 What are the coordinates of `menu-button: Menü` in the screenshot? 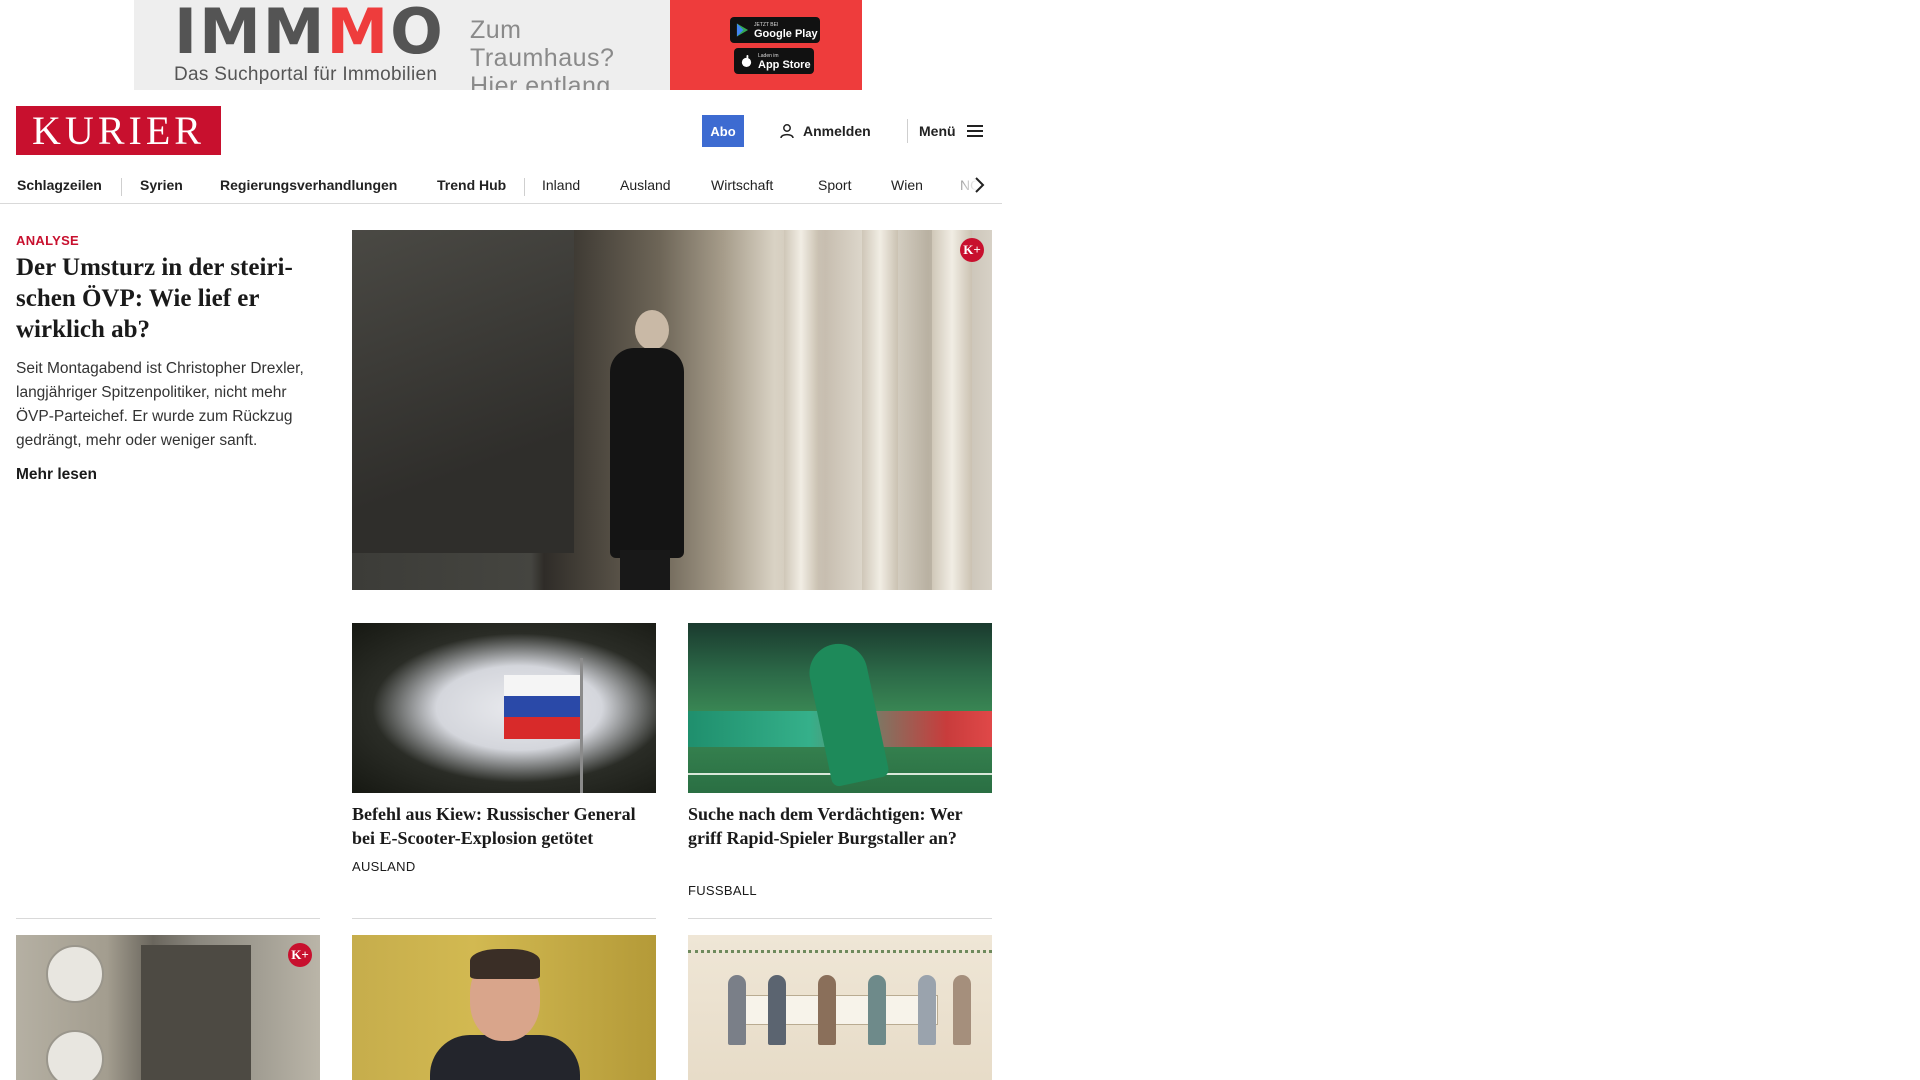 It's located at (951, 131).